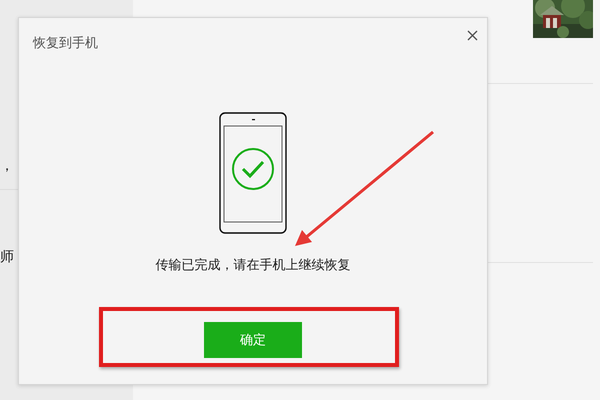 This screenshot has width=600, height=400. I want to click on close-icon, so click(472, 35).